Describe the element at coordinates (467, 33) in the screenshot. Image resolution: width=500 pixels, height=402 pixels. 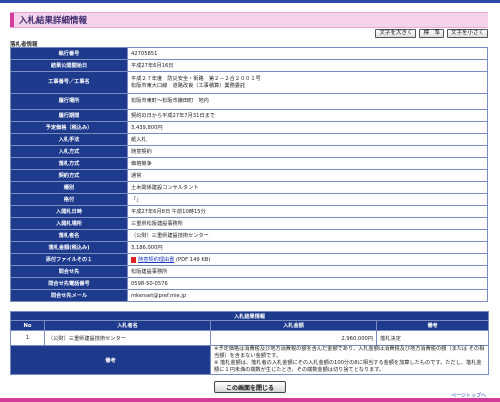
I see `font-smaller-button: 文字を小さく` at that location.